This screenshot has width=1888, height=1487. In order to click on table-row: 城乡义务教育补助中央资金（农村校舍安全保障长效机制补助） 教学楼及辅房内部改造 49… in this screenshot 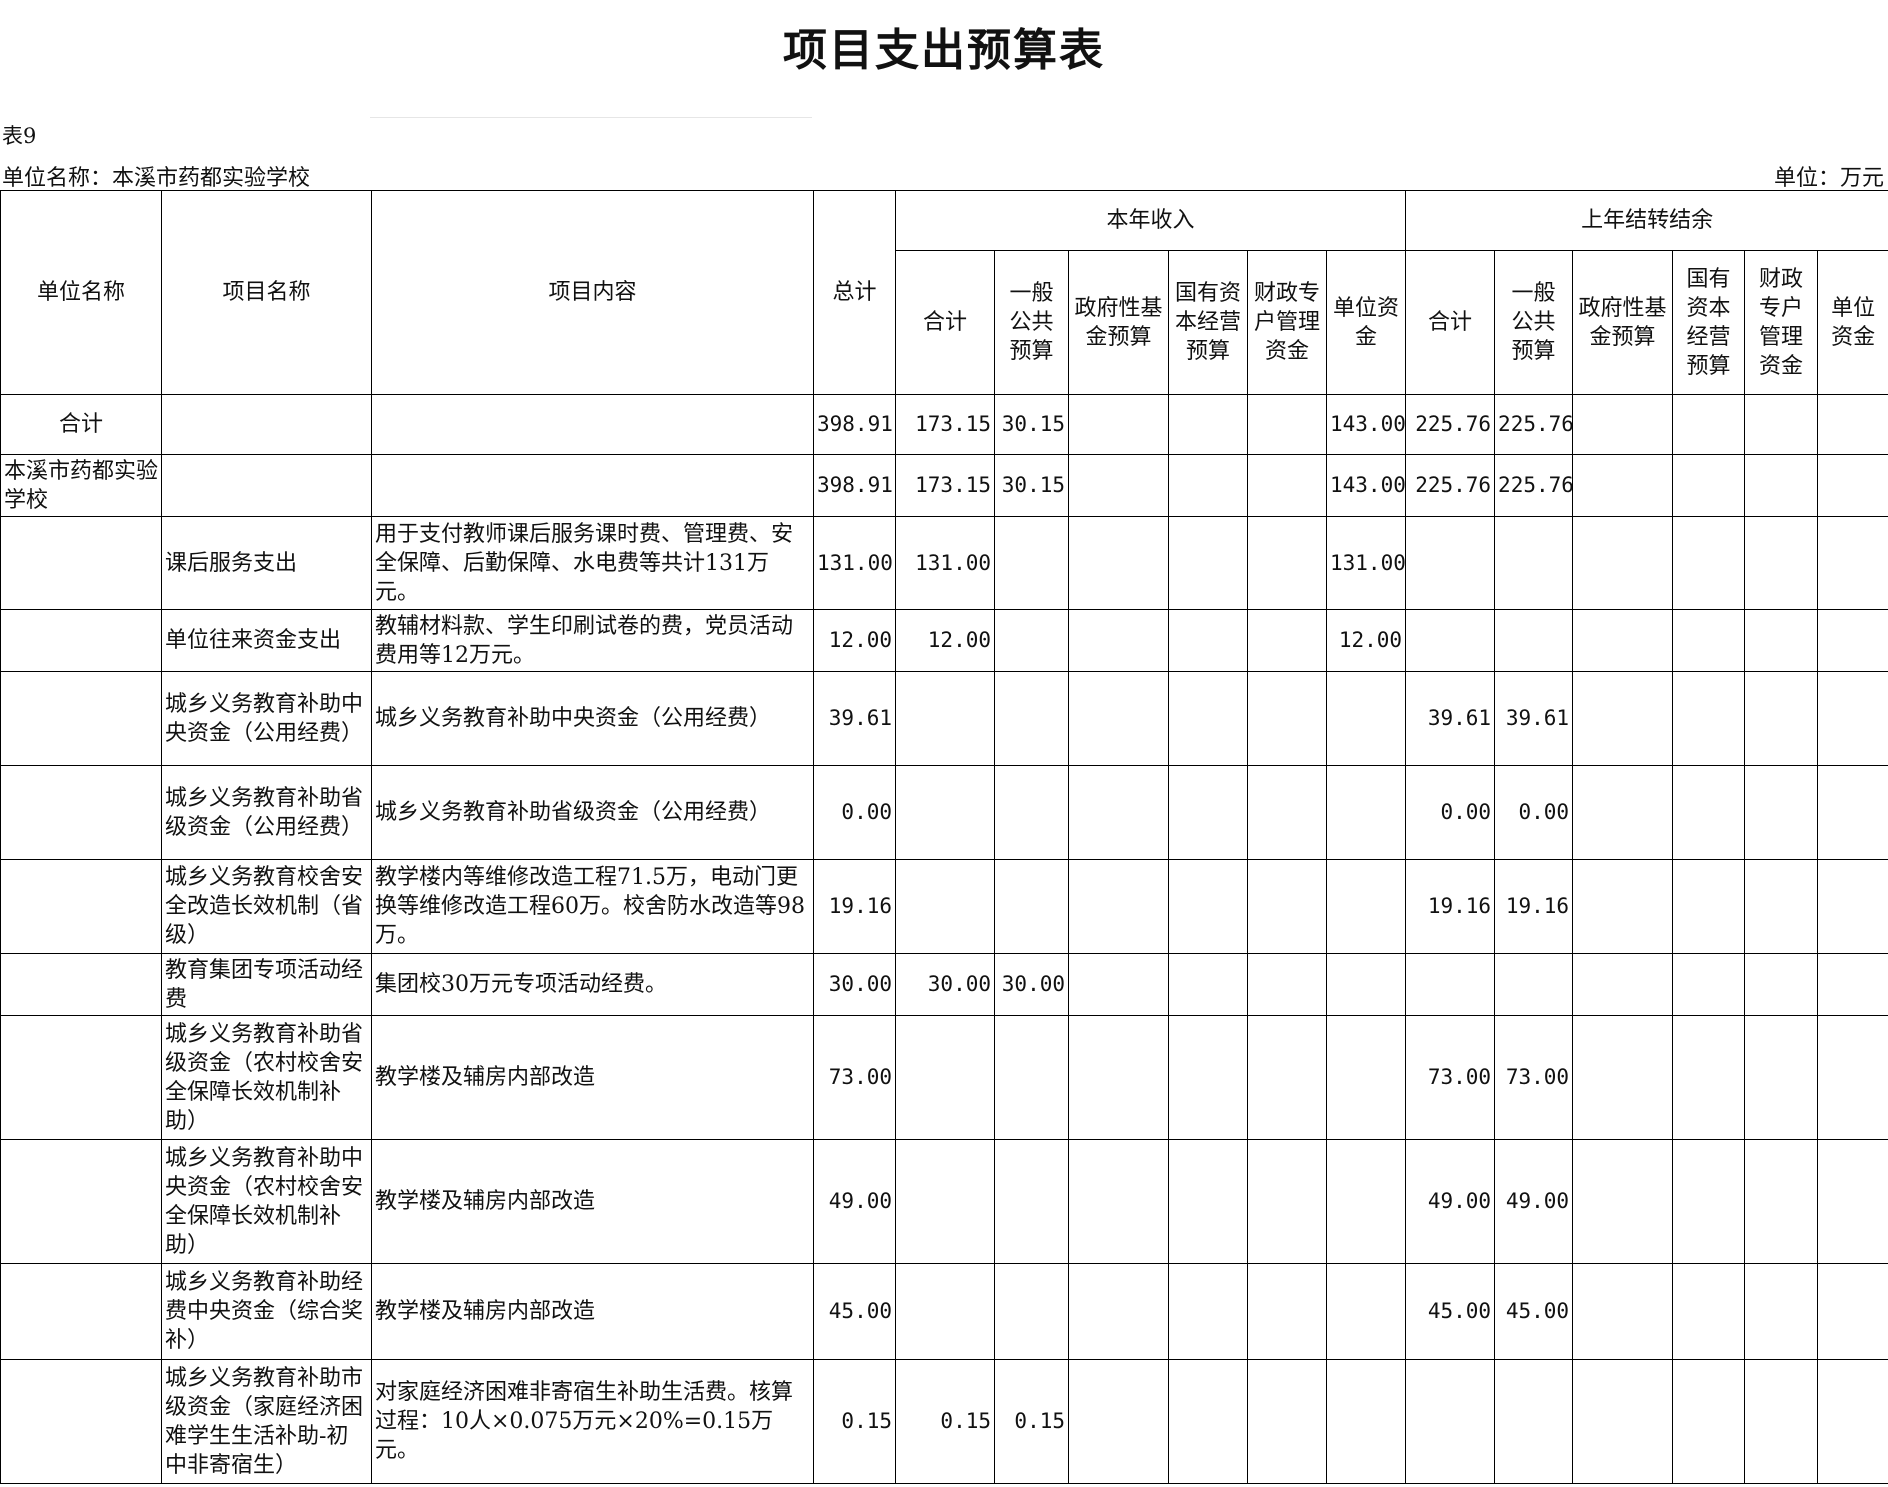, I will do `click(944, 1201)`.